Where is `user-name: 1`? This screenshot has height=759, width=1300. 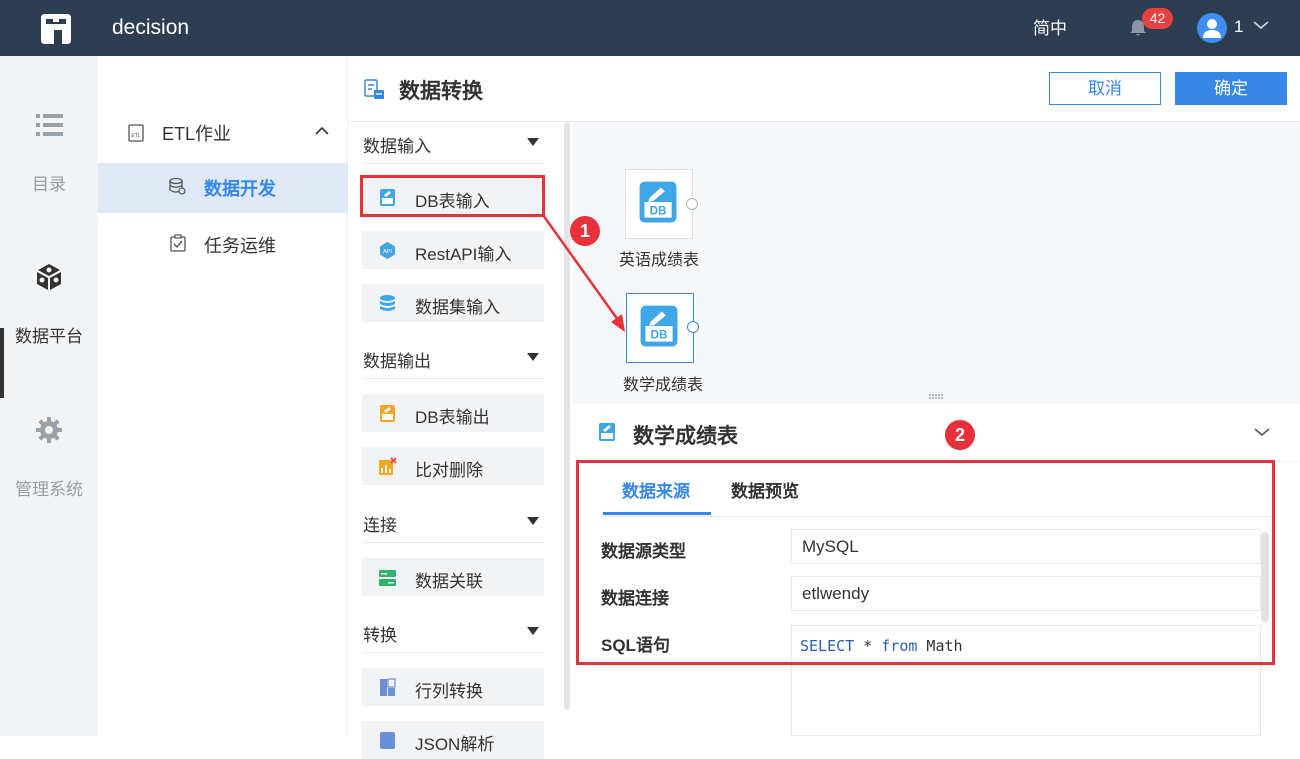 user-name: 1 is located at coordinates (1238, 27).